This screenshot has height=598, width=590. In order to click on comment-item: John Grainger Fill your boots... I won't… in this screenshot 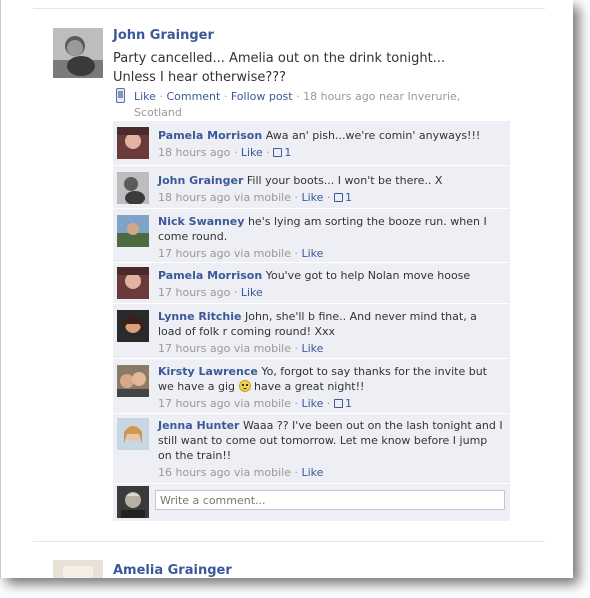, I will do `click(311, 187)`.